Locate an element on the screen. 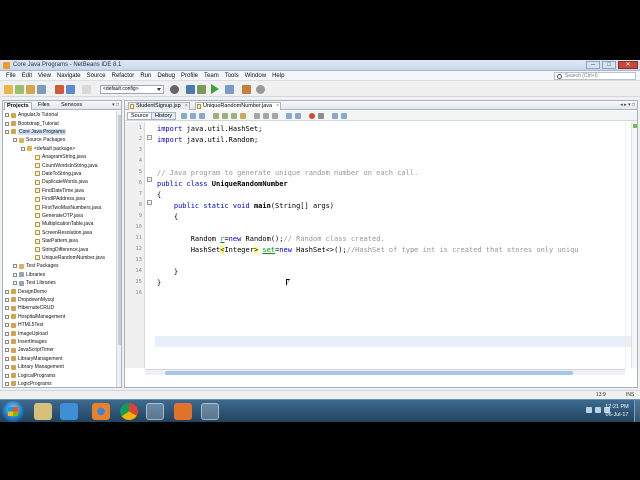 This screenshot has width=640, height=480. chrome-icon is located at coordinates (129, 411).